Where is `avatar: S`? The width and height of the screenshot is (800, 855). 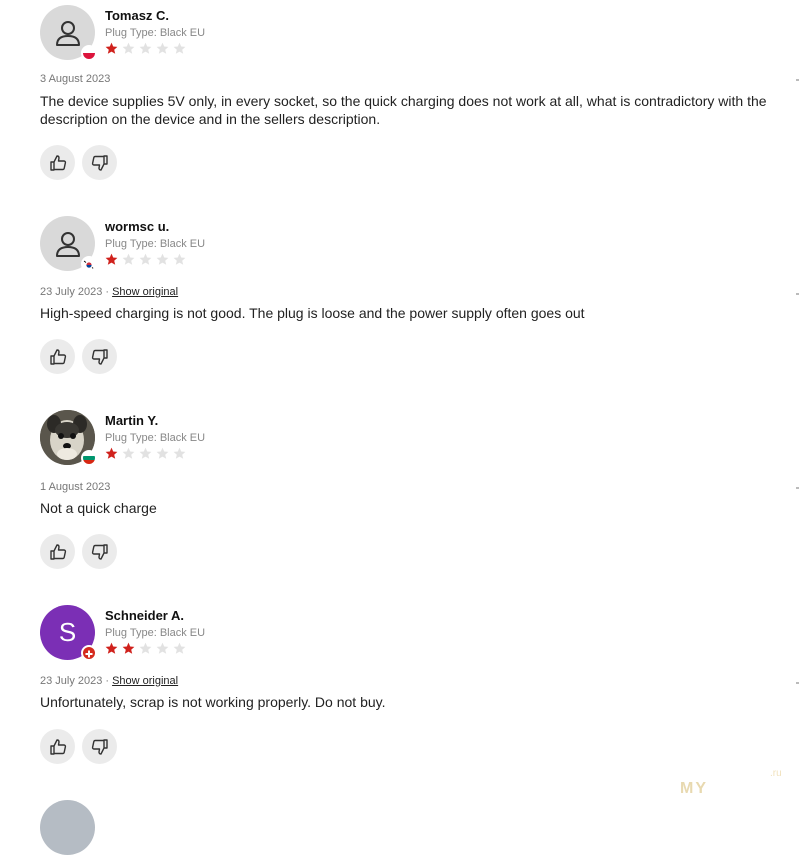
avatar: S is located at coordinates (68, 633).